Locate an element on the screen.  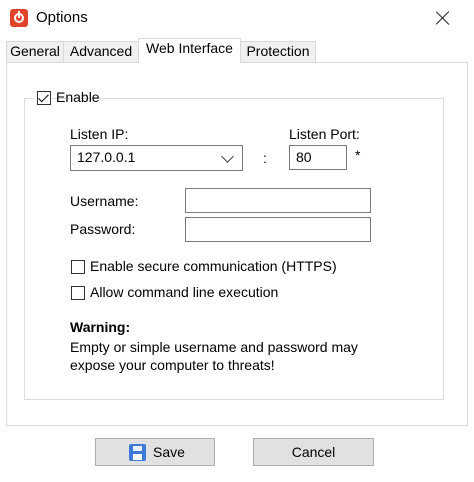
https-checkbox is located at coordinates (78, 267).